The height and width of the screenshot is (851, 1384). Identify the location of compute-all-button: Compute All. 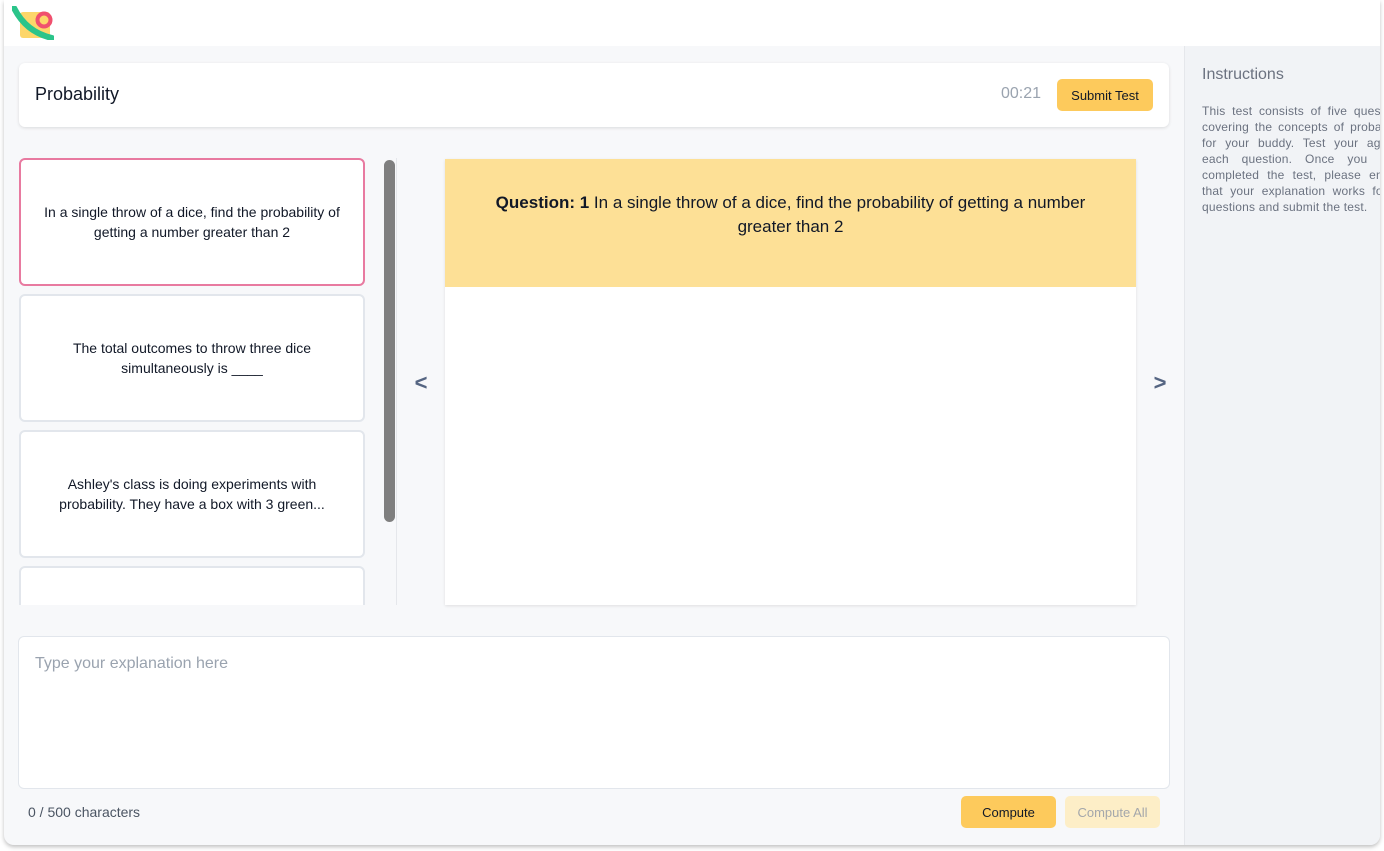
(1112, 812).